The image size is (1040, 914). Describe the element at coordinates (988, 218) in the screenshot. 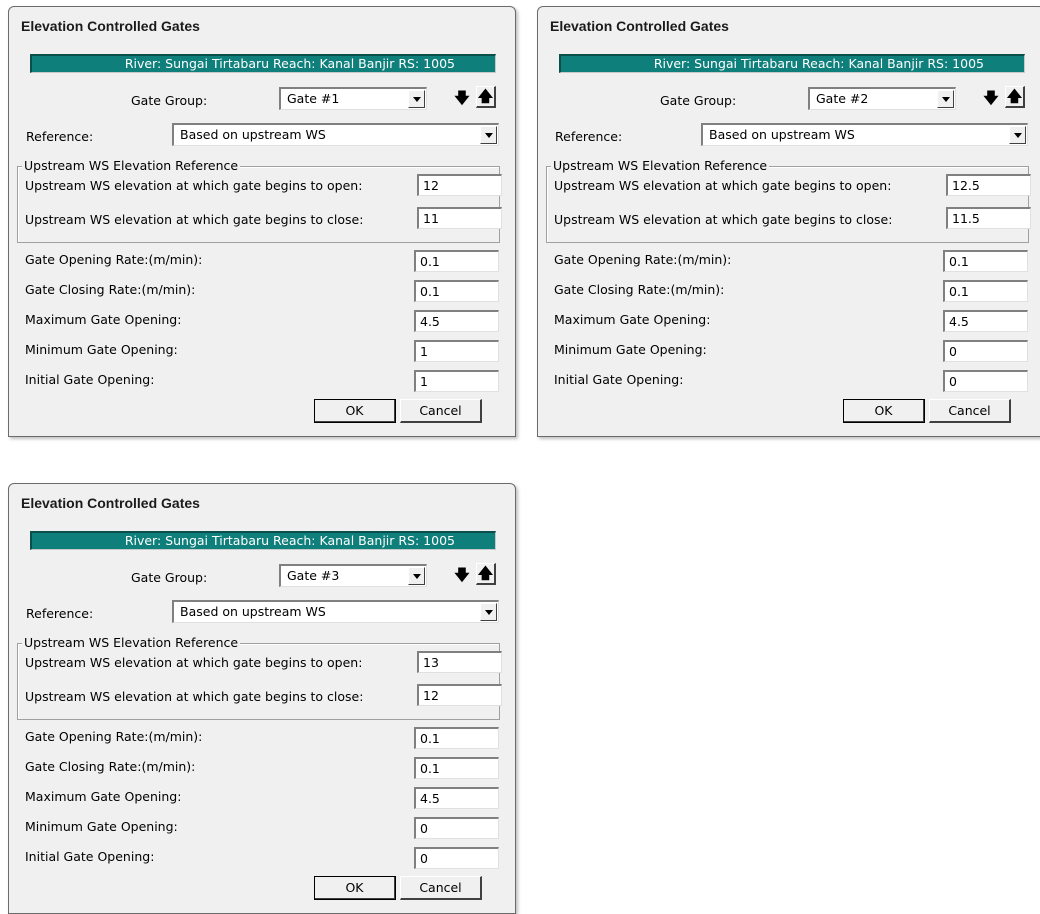

I see `close-elevation-input: 11.5` at that location.